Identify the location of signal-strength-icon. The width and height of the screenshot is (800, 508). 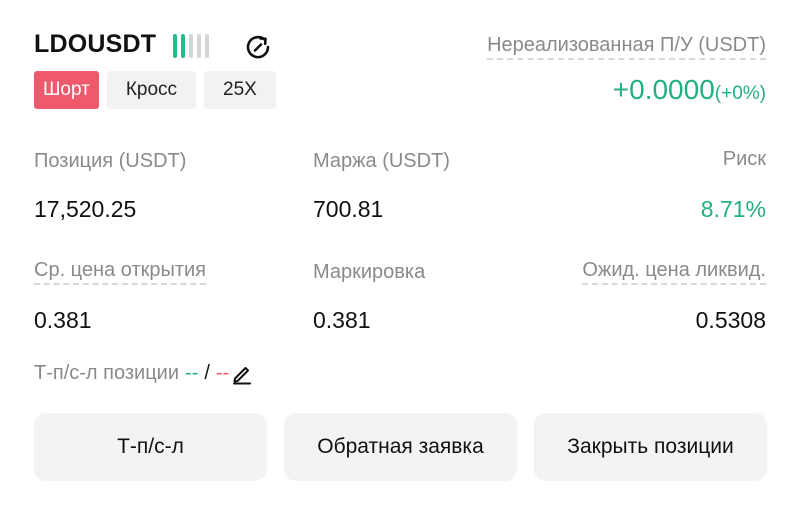
(191, 46).